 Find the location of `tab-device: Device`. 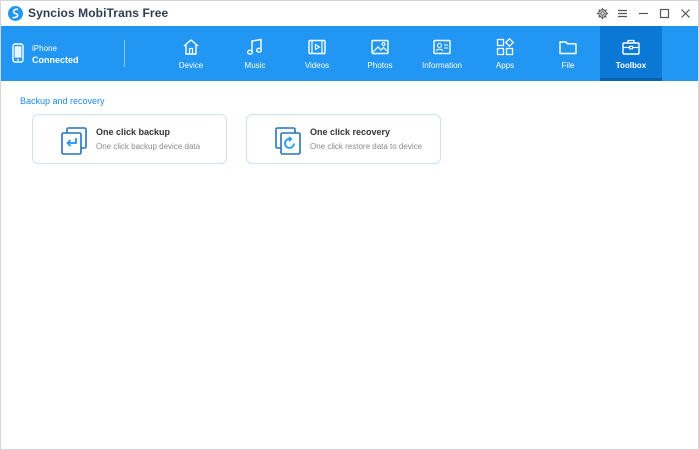

tab-device: Device is located at coordinates (191, 53).